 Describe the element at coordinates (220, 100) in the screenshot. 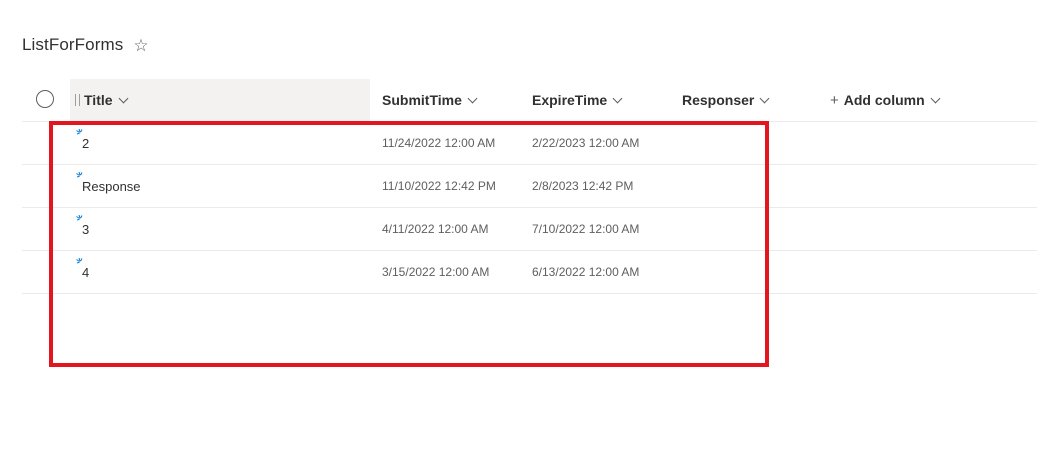

I see `column-header-title: Title` at that location.